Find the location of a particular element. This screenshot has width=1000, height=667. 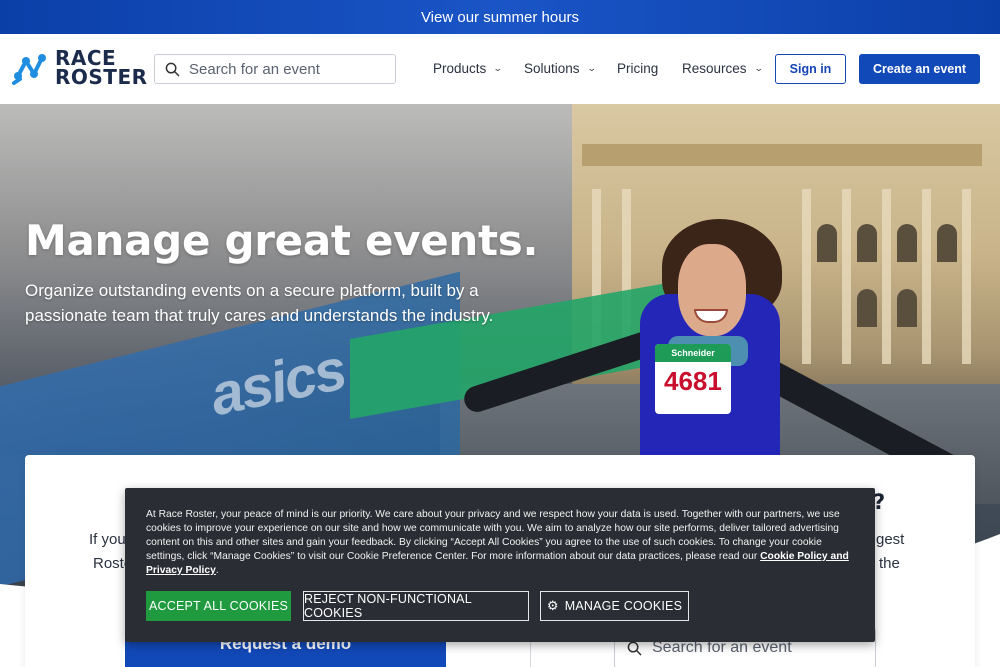

manage-cookies-button: ⚙ MANAGE COOKIES is located at coordinates (614, 606).